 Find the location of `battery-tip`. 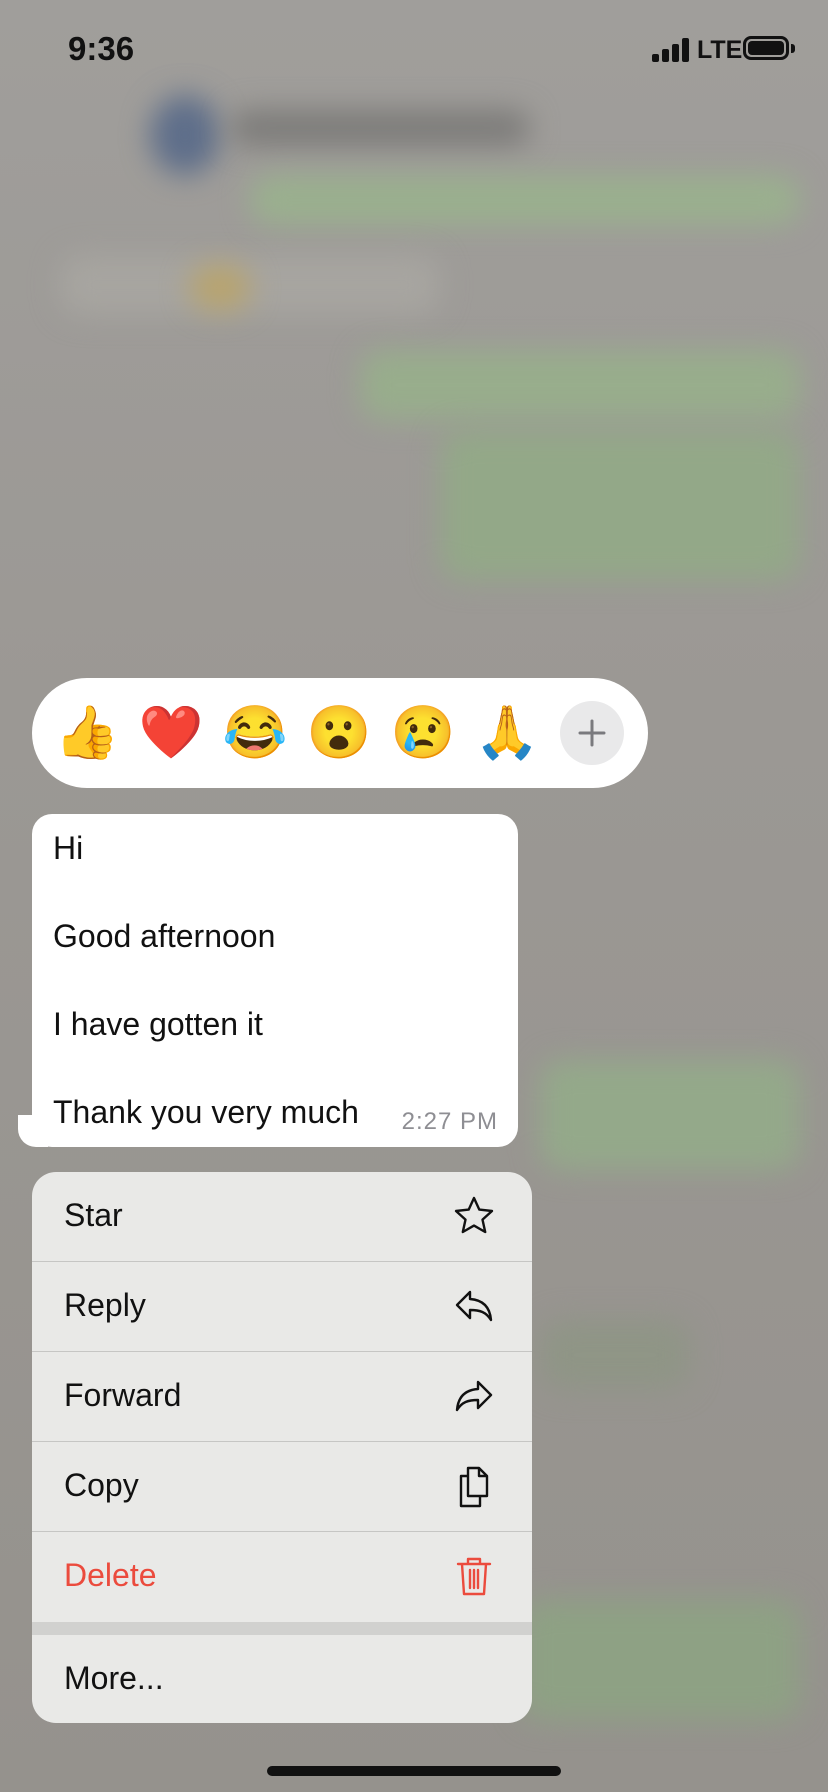

battery-tip is located at coordinates (793, 48).